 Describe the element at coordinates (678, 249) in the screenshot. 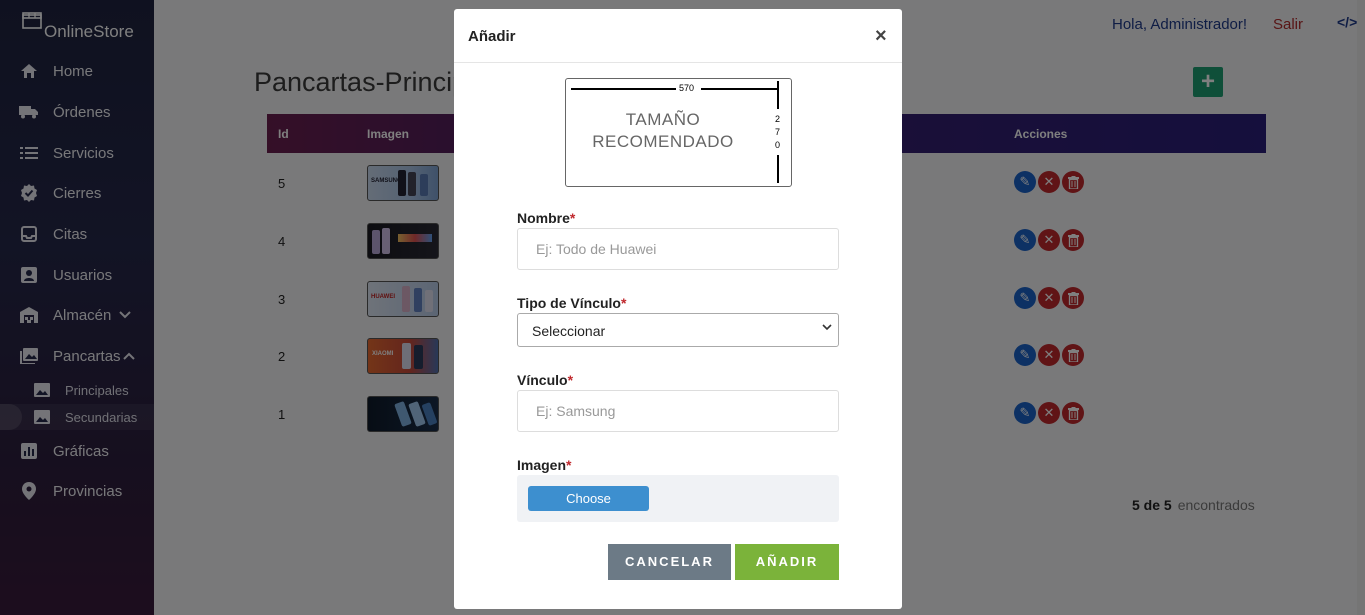

I see `name-field: Ej: Todo de Huawei` at that location.